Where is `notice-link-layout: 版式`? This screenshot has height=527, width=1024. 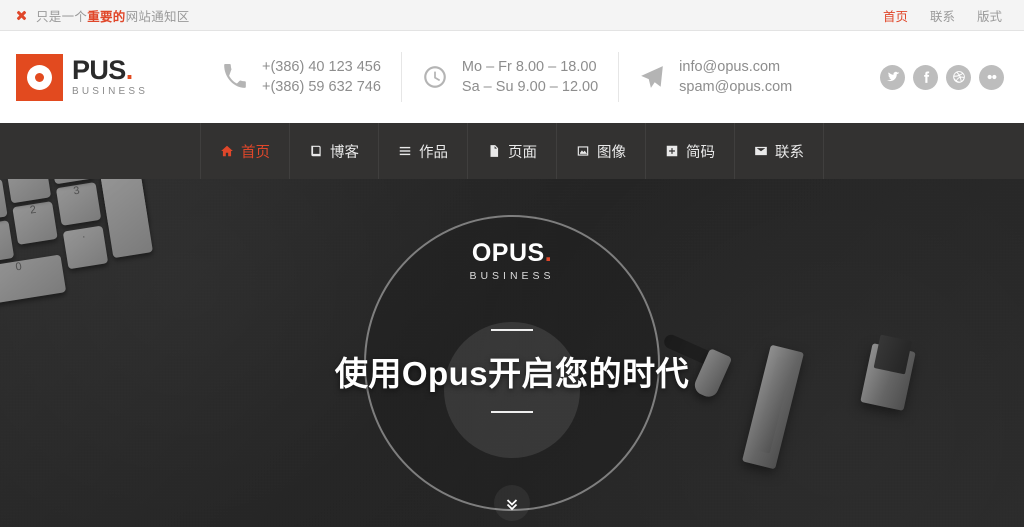 notice-link-layout: 版式 is located at coordinates (989, 15).